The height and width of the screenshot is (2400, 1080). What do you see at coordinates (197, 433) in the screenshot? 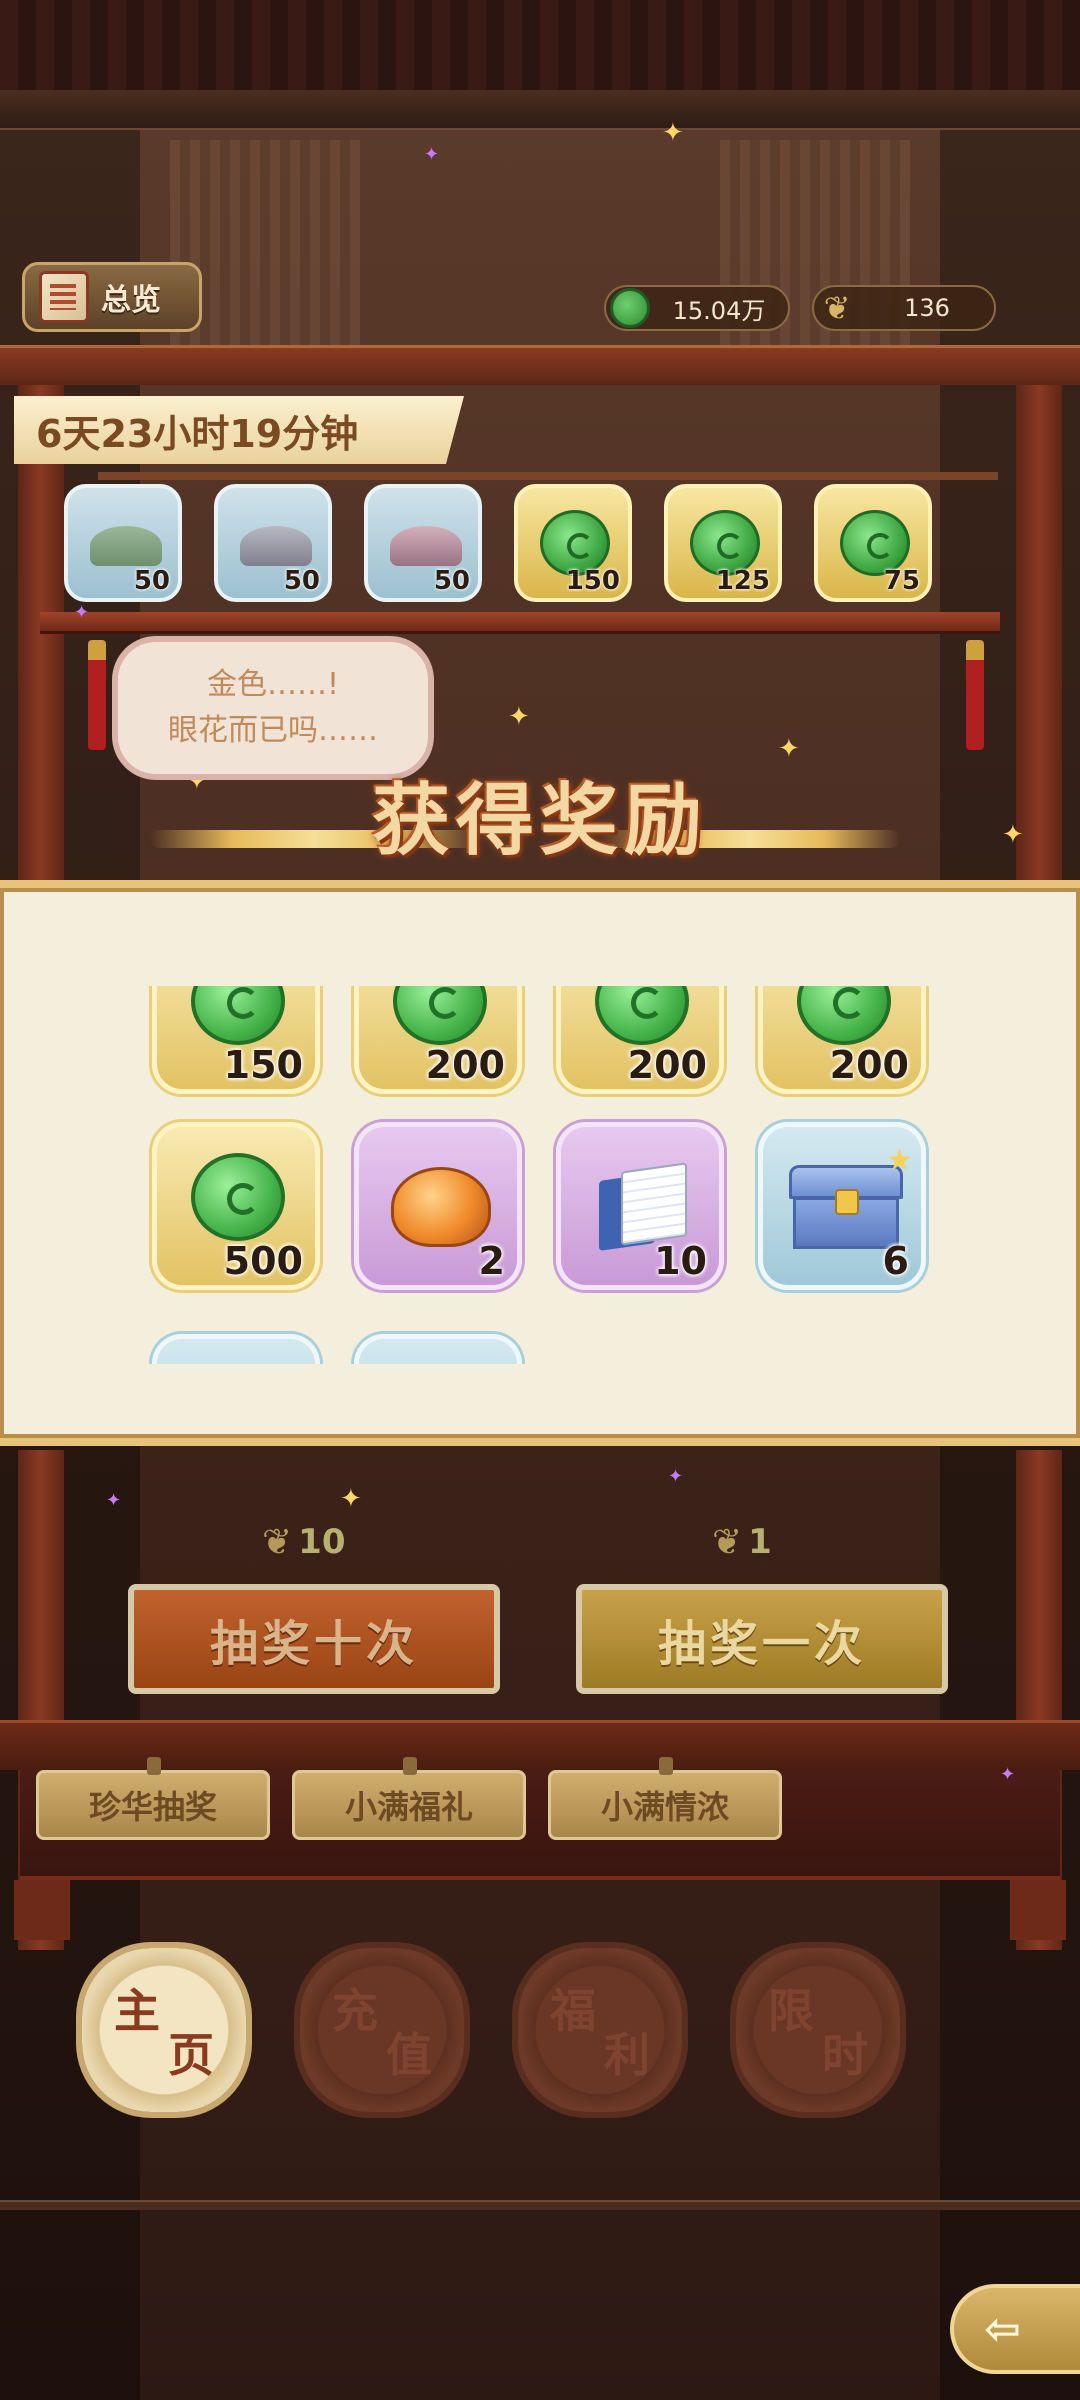
I see `timer-text: 6天23小时19分钟` at bounding box center [197, 433].